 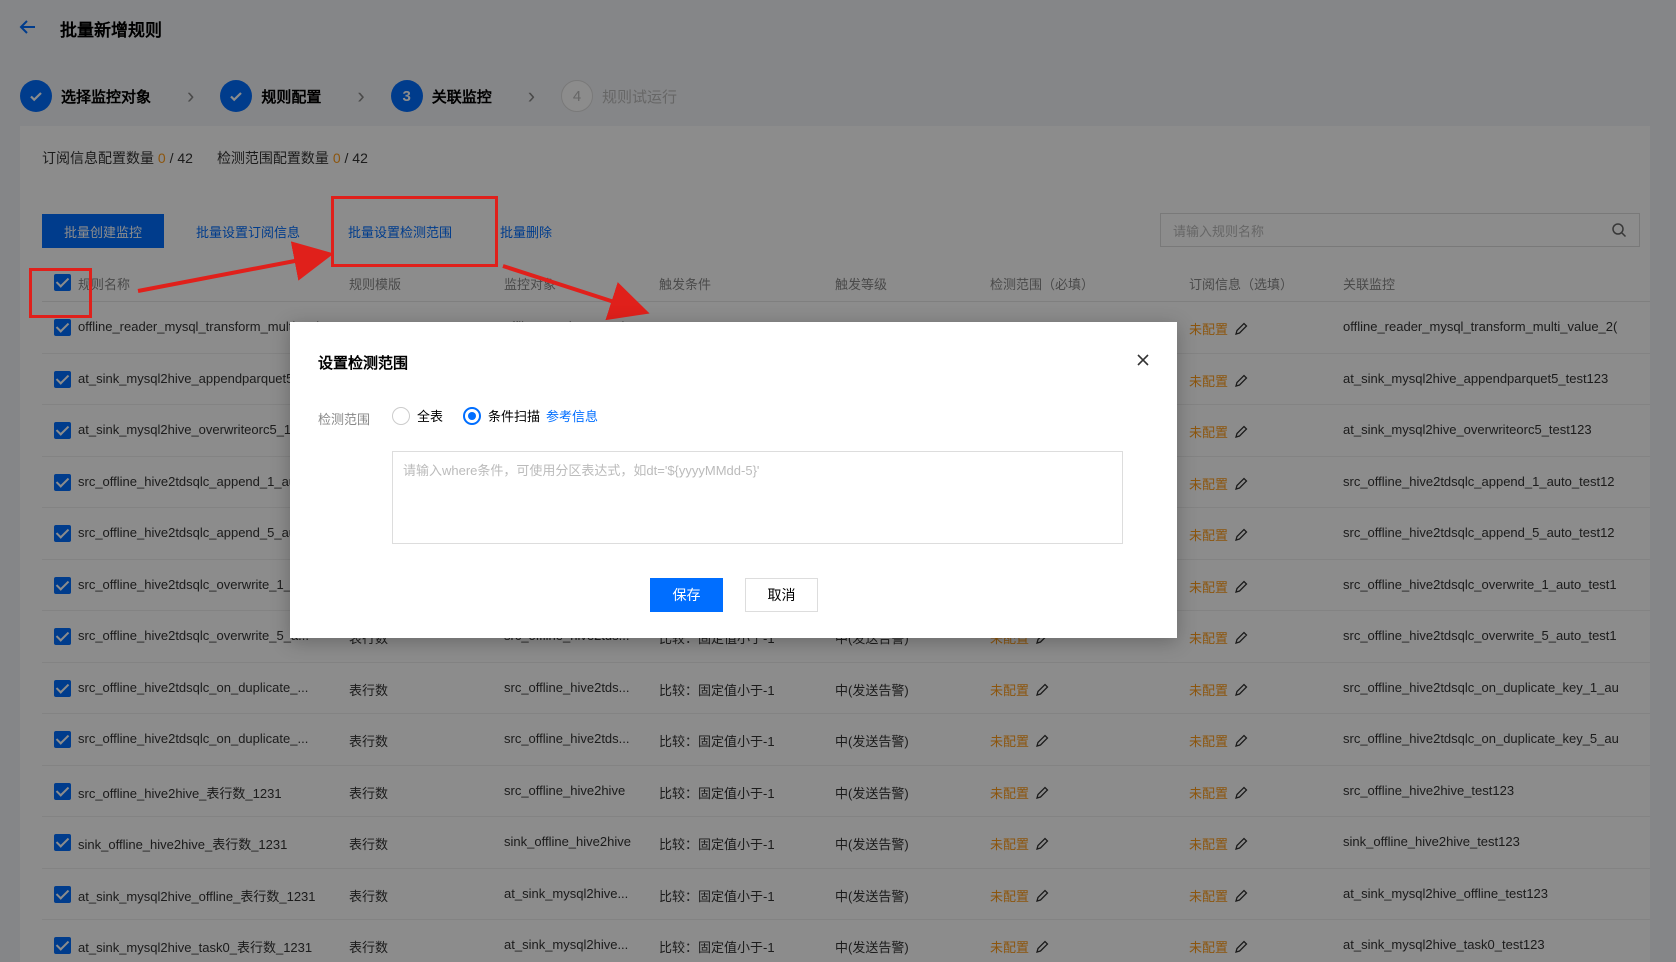 I want to click on save-button: 保存, so click(x=686, y=595).